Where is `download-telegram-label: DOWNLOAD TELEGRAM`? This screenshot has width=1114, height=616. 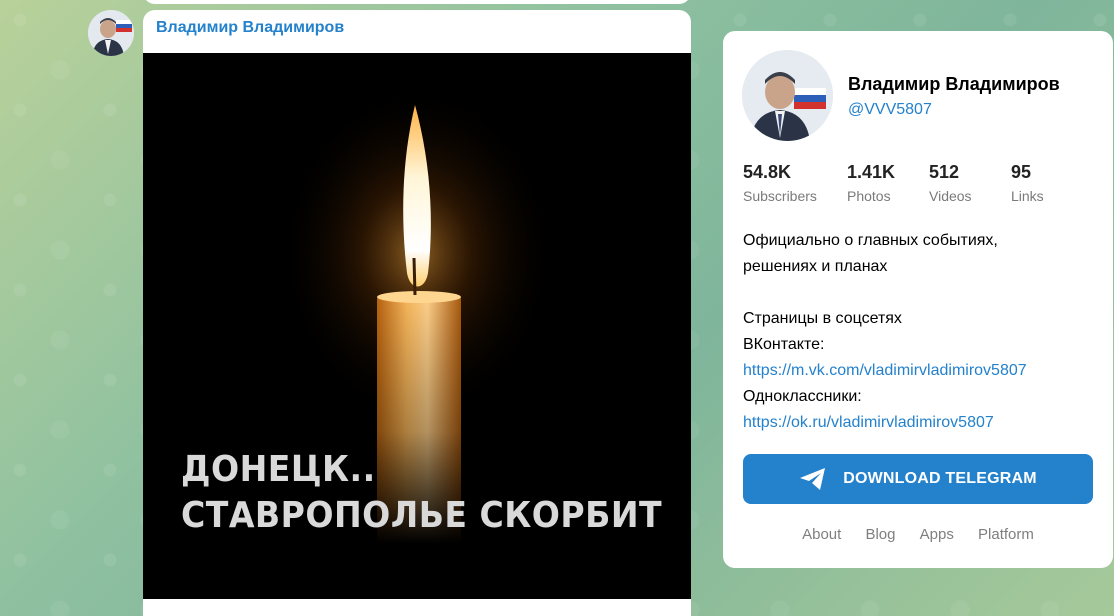
download-telegram-label: DOWNLOAD TELEGRAM is located at coordinates (940, 478).